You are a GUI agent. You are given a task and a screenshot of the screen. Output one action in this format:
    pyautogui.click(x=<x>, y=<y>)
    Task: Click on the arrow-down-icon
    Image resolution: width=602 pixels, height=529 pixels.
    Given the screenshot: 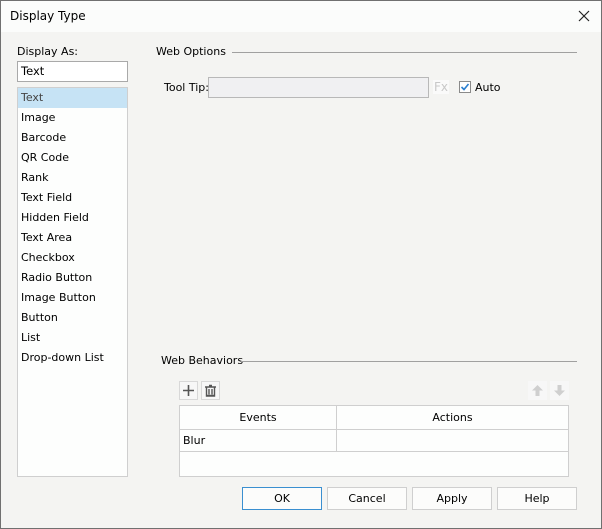 What is the action you would take?
    pyautogui.click(x=559, y=390)
    